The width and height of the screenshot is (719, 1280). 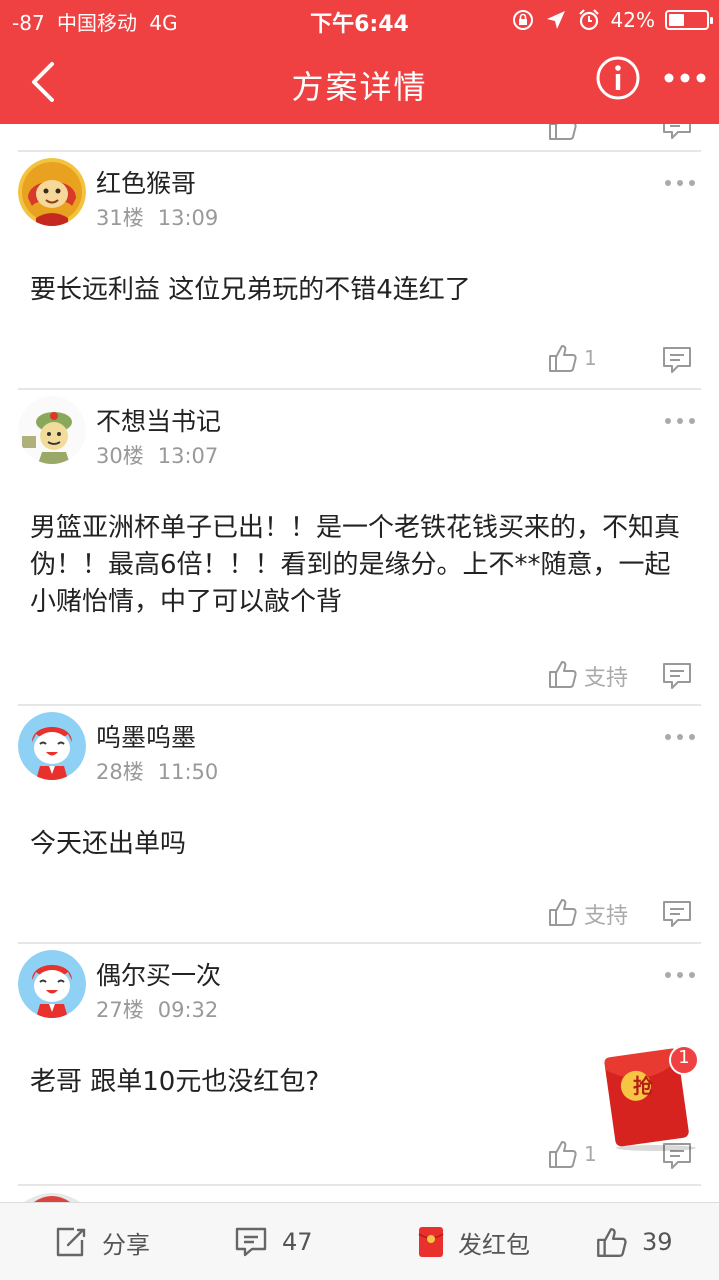 I want to click on username: 红色猴哥, so click(x=146, y=182).